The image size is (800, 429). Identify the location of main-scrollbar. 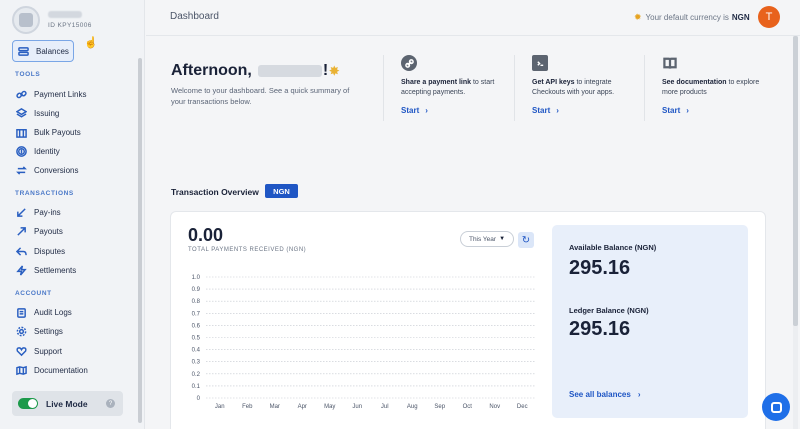
(795, 232).